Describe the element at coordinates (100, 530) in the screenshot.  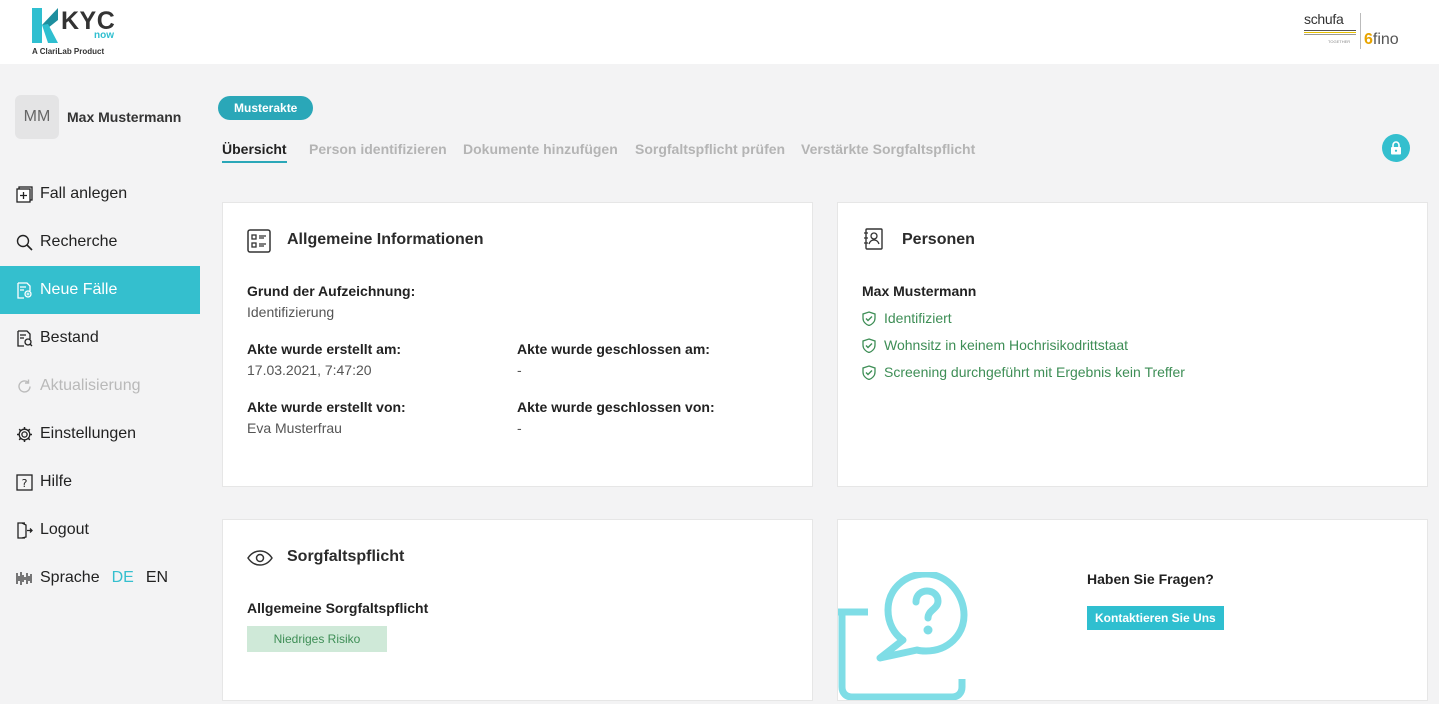
I see `sidebar-item-logout: Logout` at that location.